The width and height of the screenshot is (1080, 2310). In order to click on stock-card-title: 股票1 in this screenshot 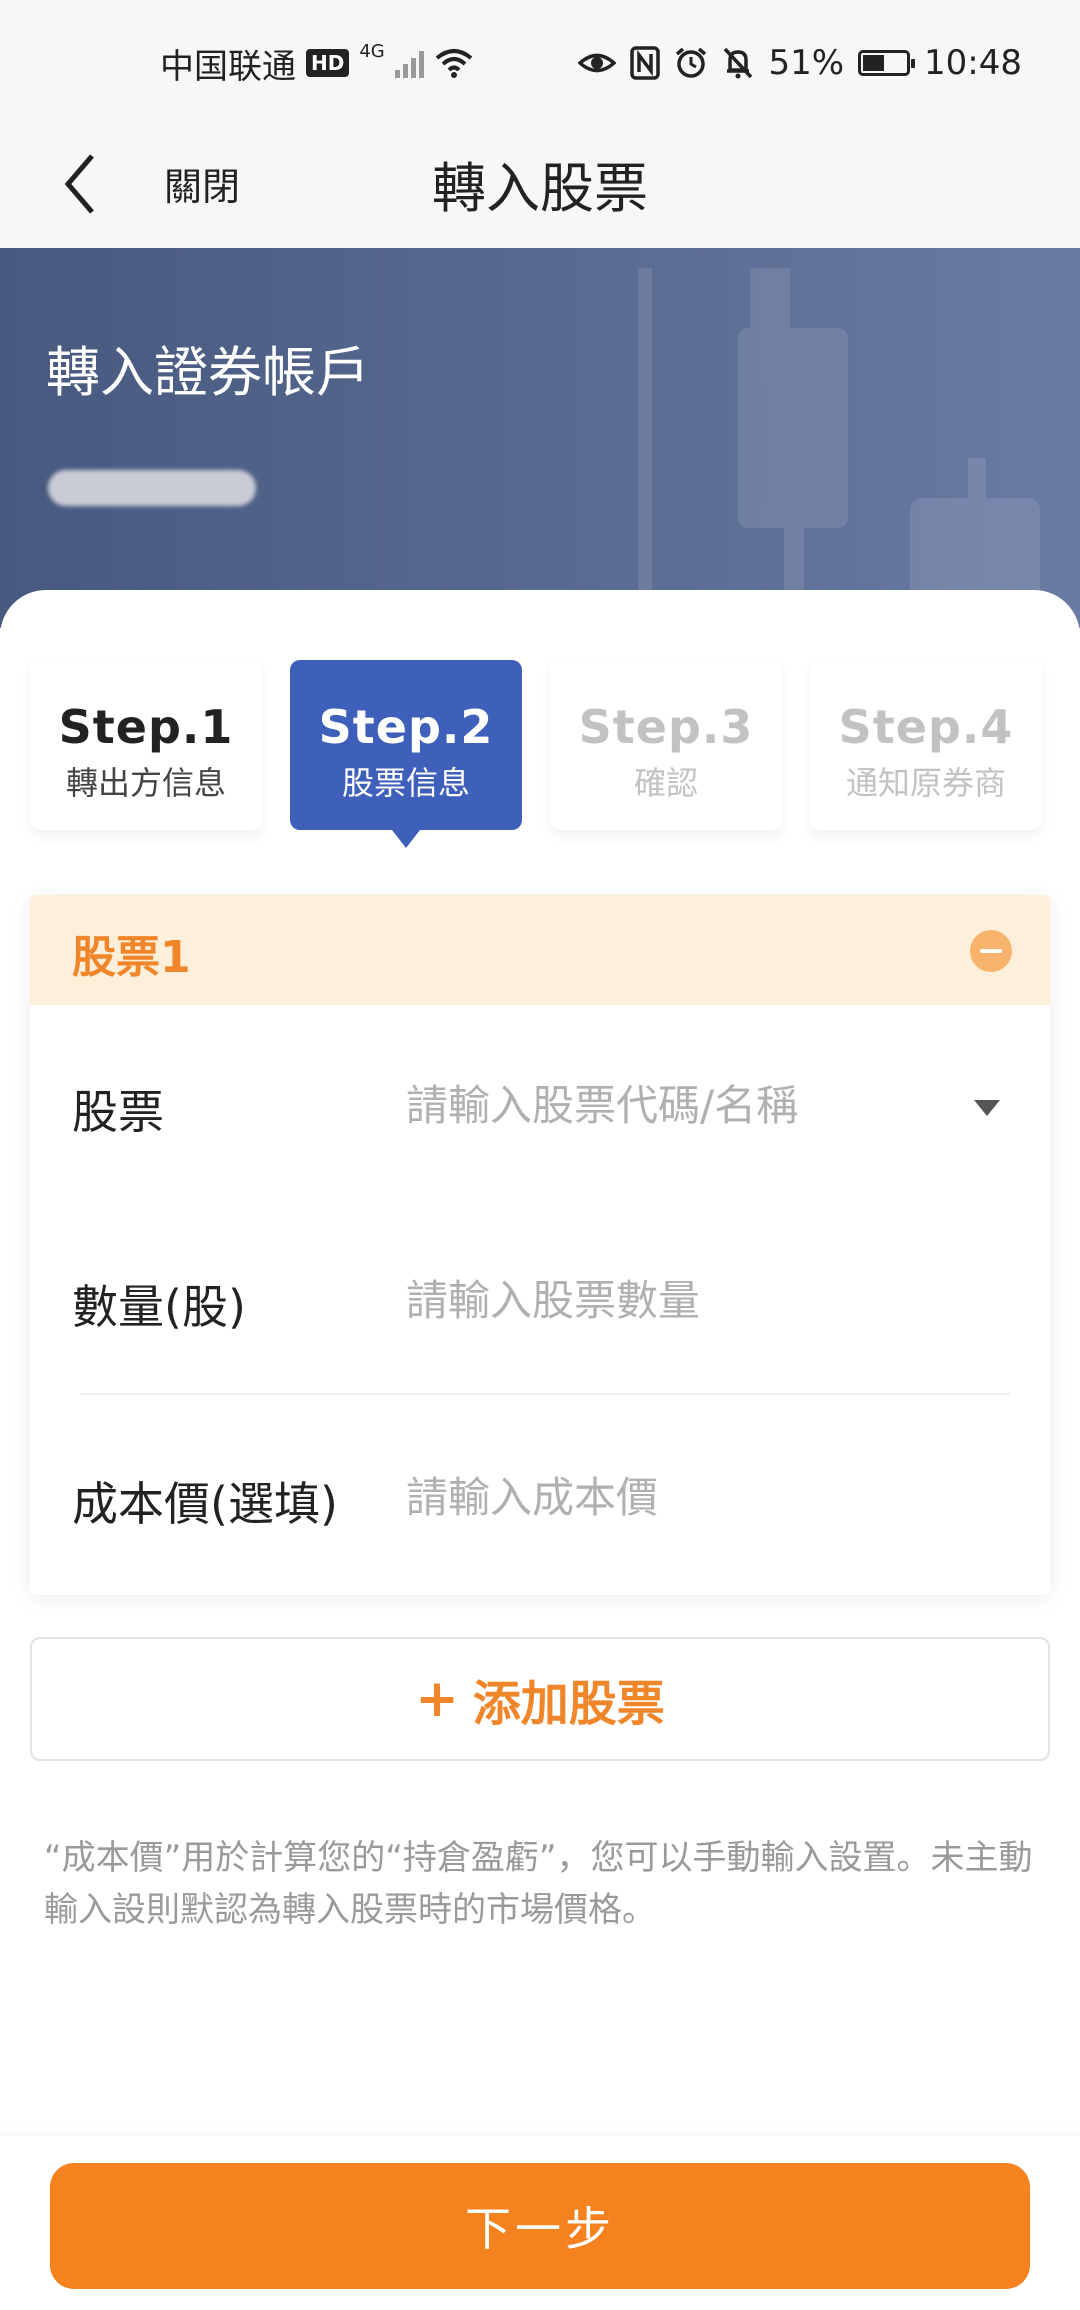, I will do `click(131, 957)`.